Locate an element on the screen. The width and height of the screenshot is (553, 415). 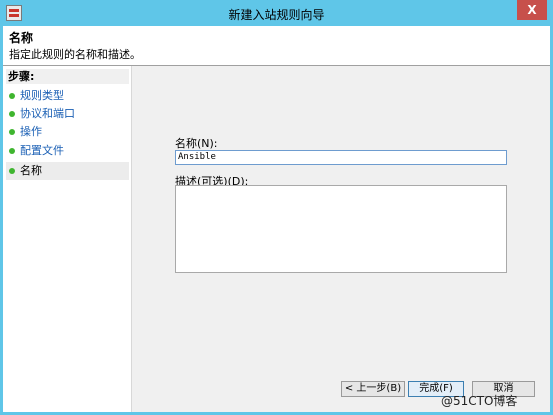
page-title: 名称 is located at coordinates (21, 38).